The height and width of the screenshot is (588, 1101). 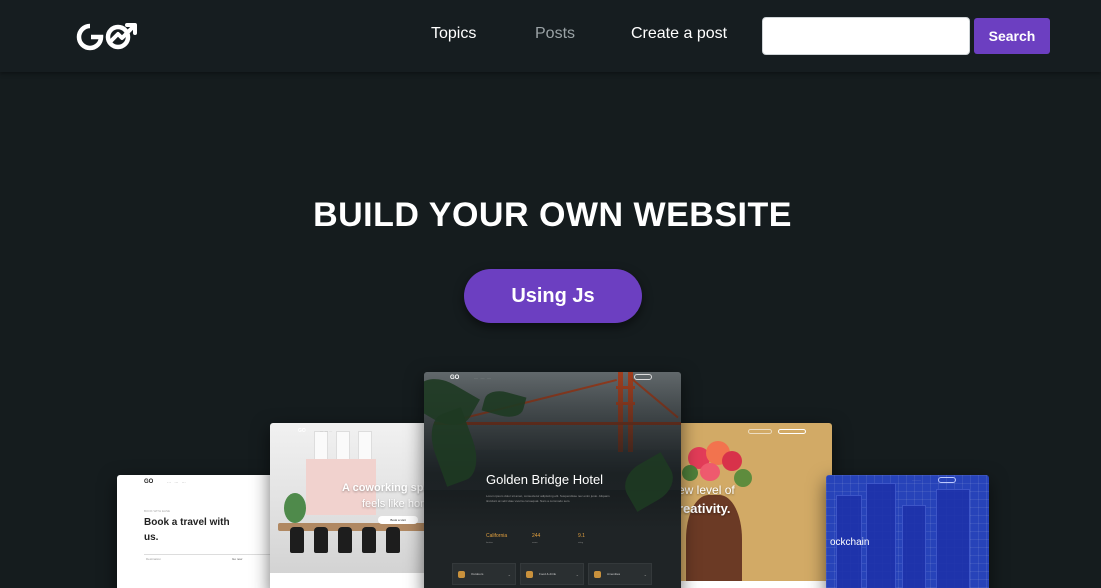 What do you see at coordinates (208, 554) in the screenshot?
I see `preview-field-line` at bounding box center [208, 554].